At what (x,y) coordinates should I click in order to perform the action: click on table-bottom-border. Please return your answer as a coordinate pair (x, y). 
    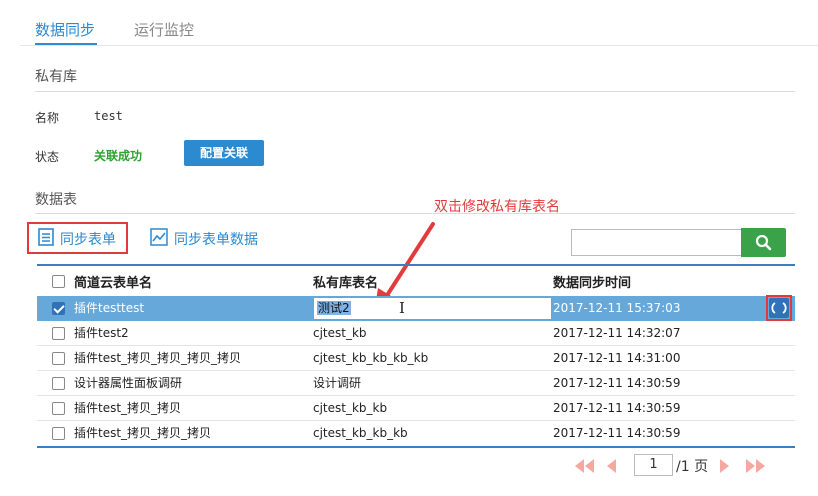
    Looking at the image, I should click on (416, 447).